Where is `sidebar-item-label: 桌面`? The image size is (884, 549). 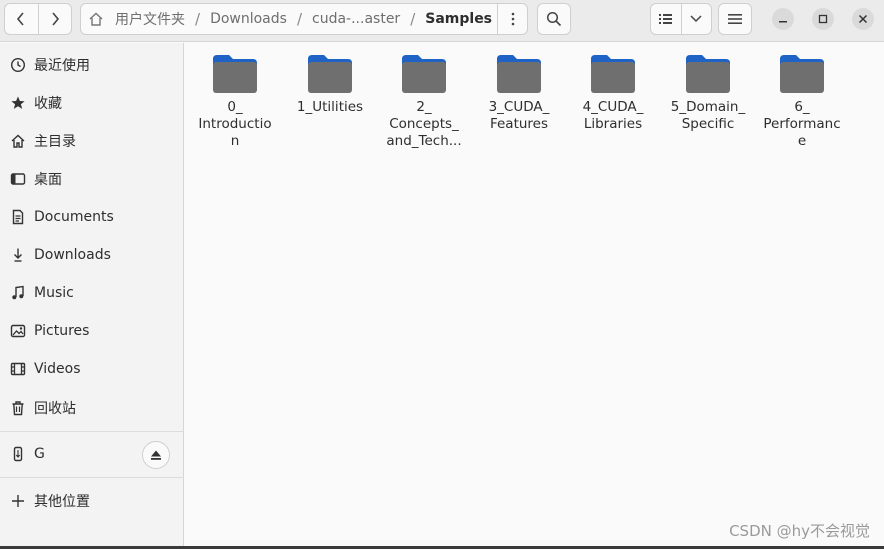
sidebar-item-label: 桌面 is located at coordinates (48, 180).